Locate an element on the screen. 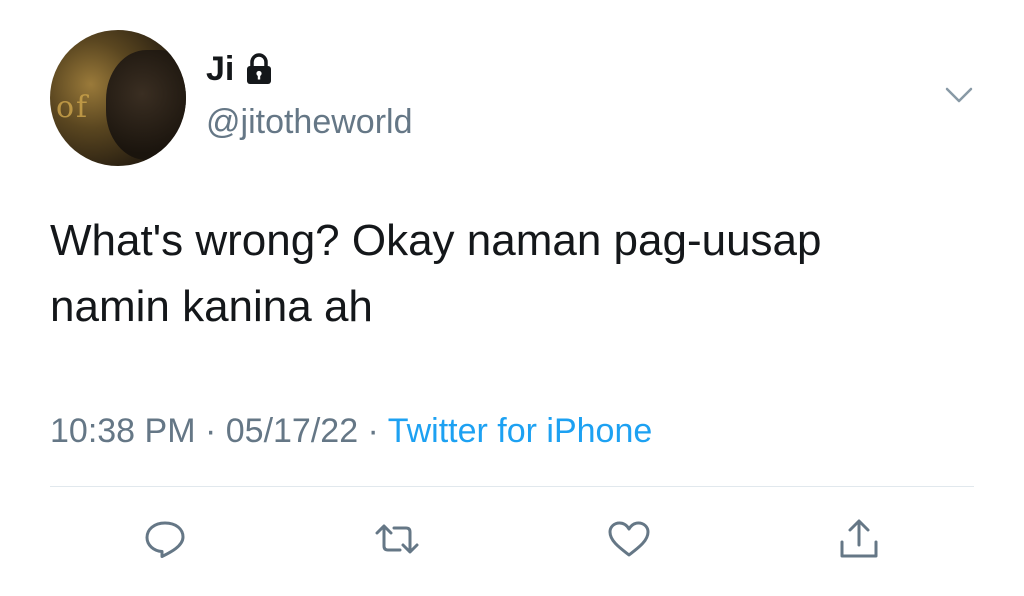  avatar-neon-sign: of is located at coordinates (73, 107).